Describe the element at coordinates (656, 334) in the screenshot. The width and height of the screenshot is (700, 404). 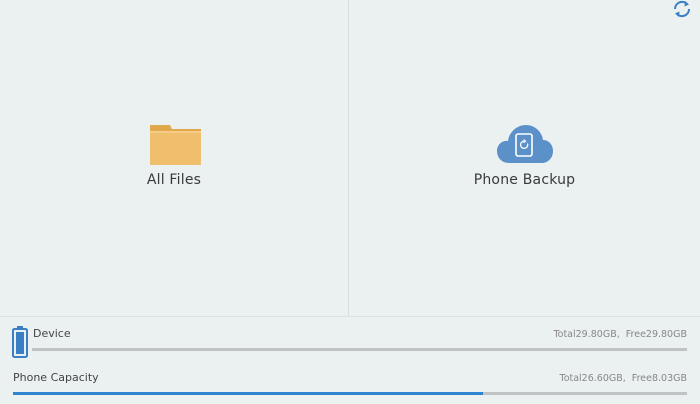
I see `device-free: Free29.80GB` at that location.